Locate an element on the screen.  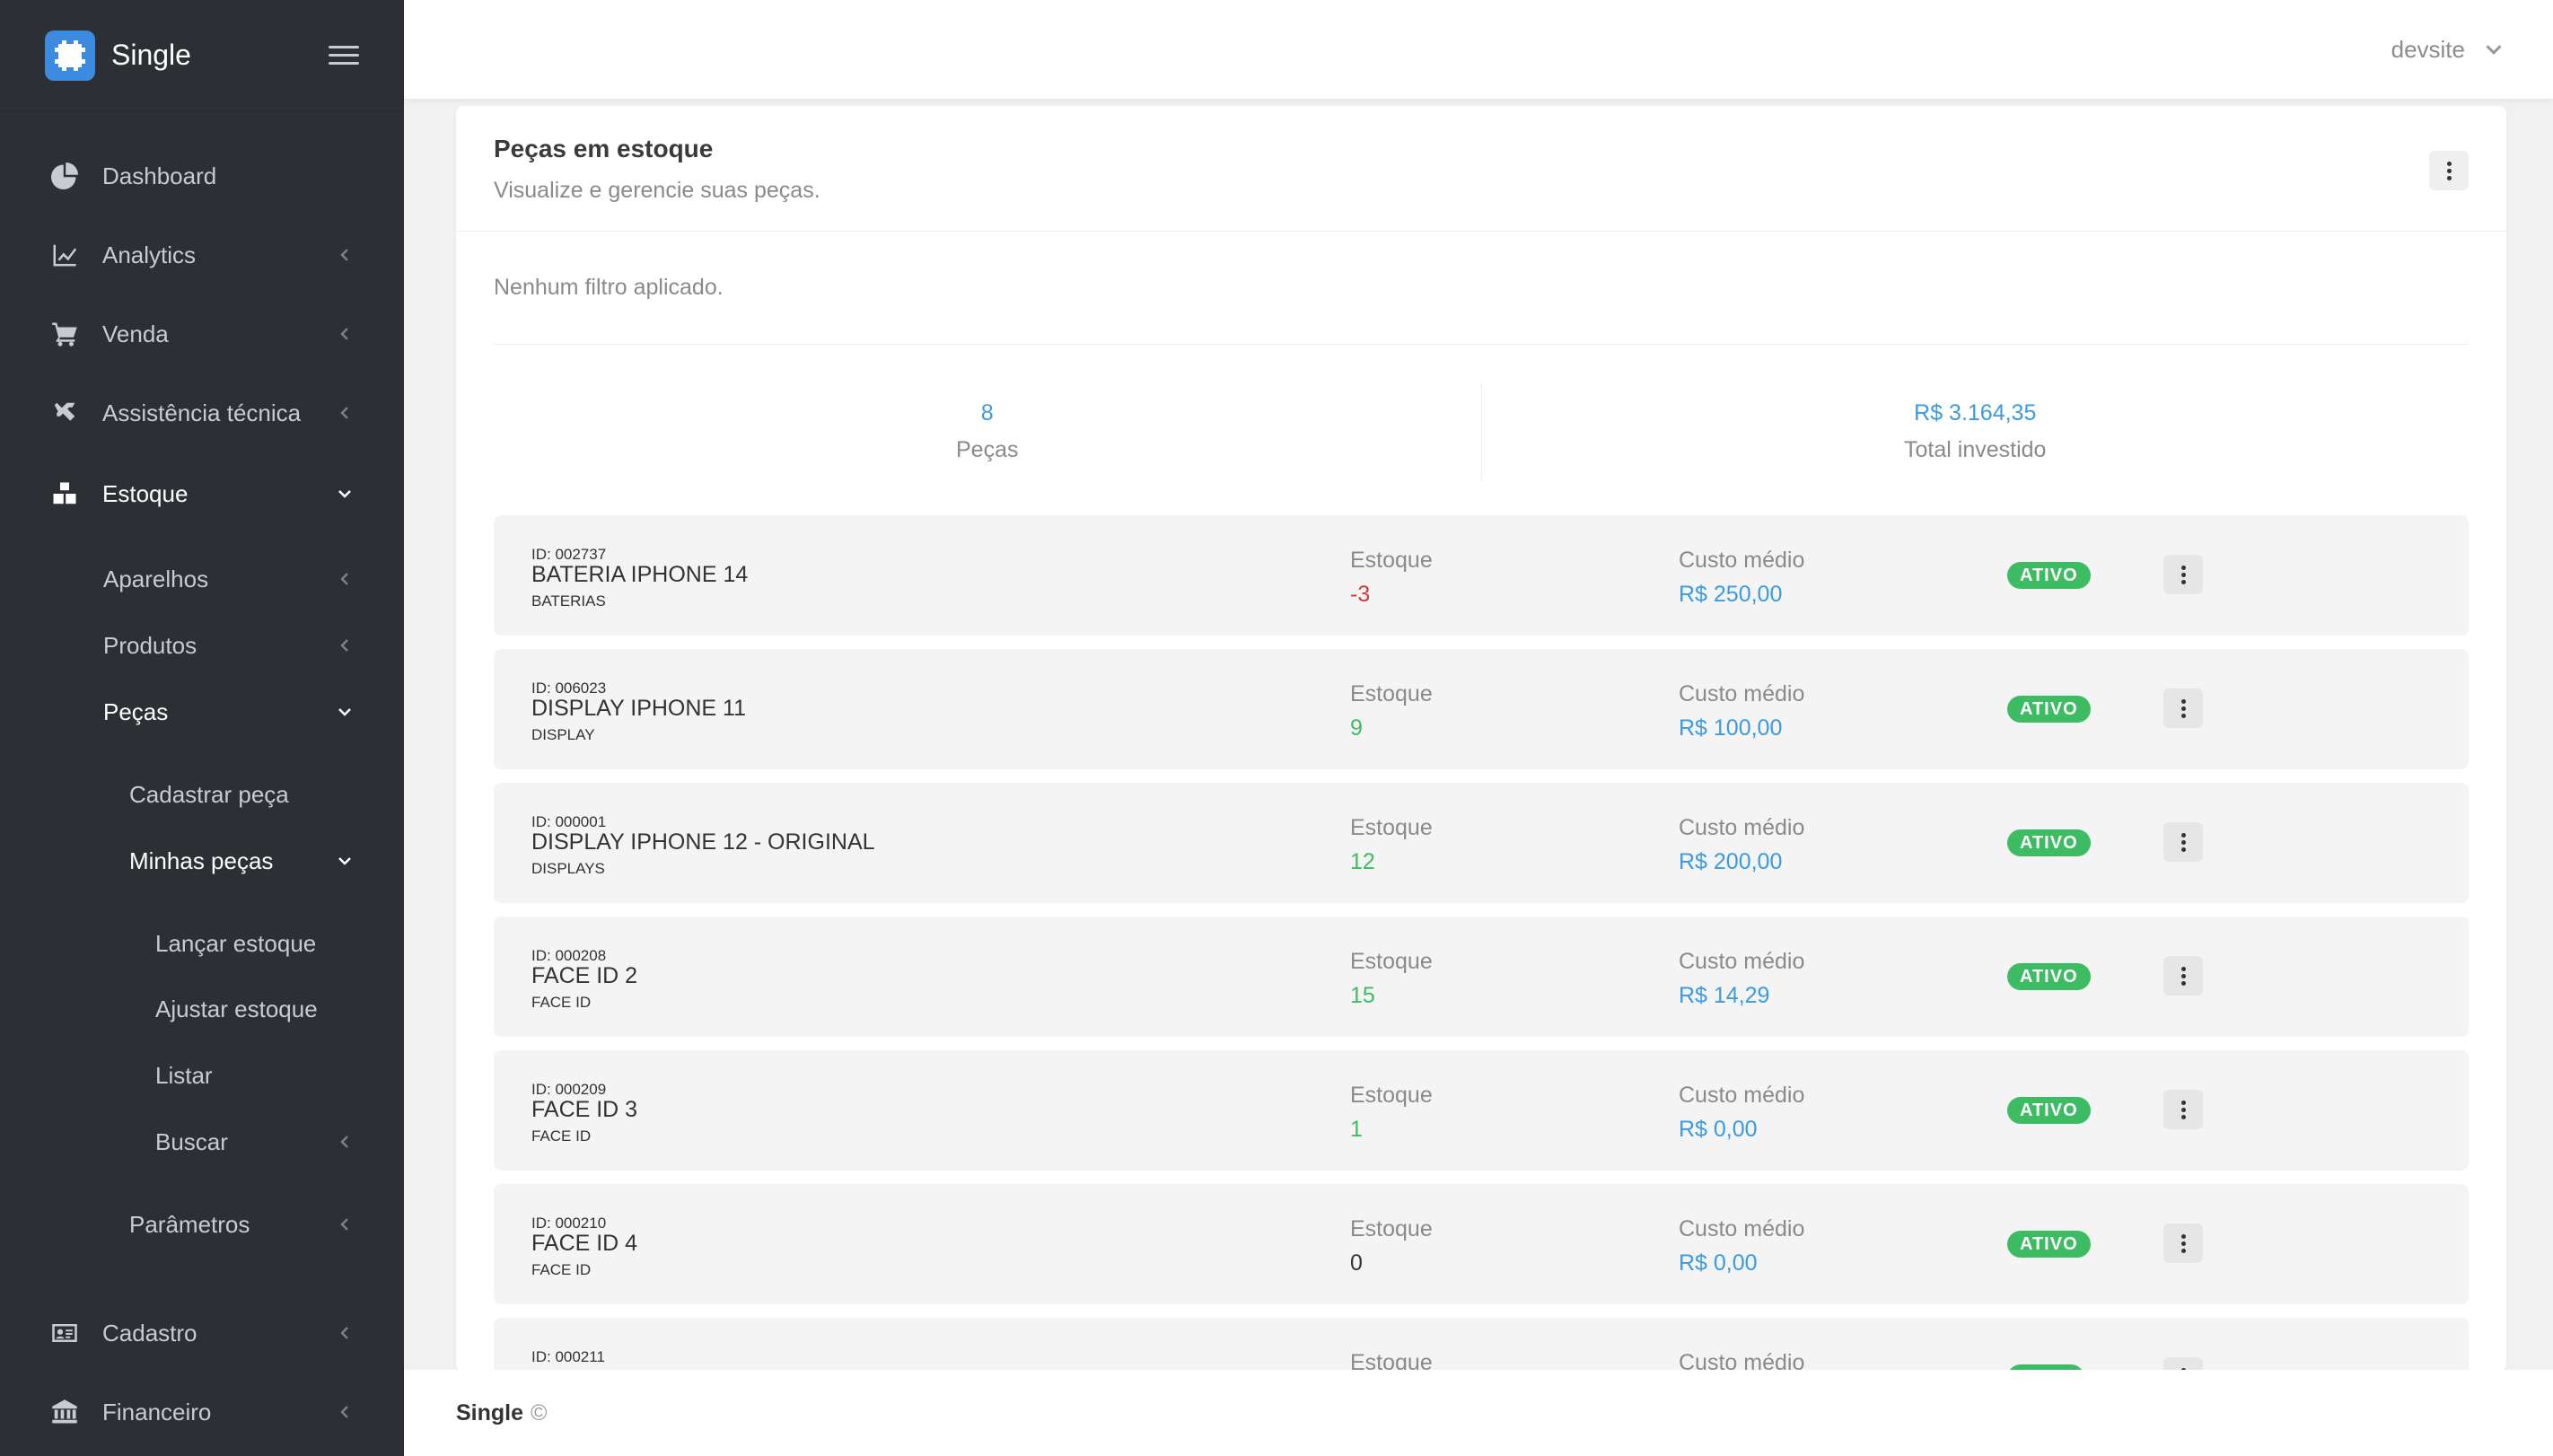
sidebar-item-label: Cadastro is located at coordinates (149, 1332).